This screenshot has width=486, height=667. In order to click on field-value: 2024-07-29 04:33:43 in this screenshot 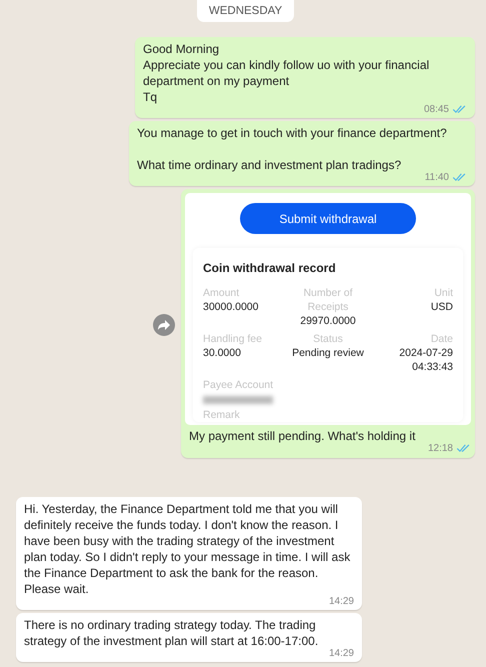, I will do `click(425, 360)`.